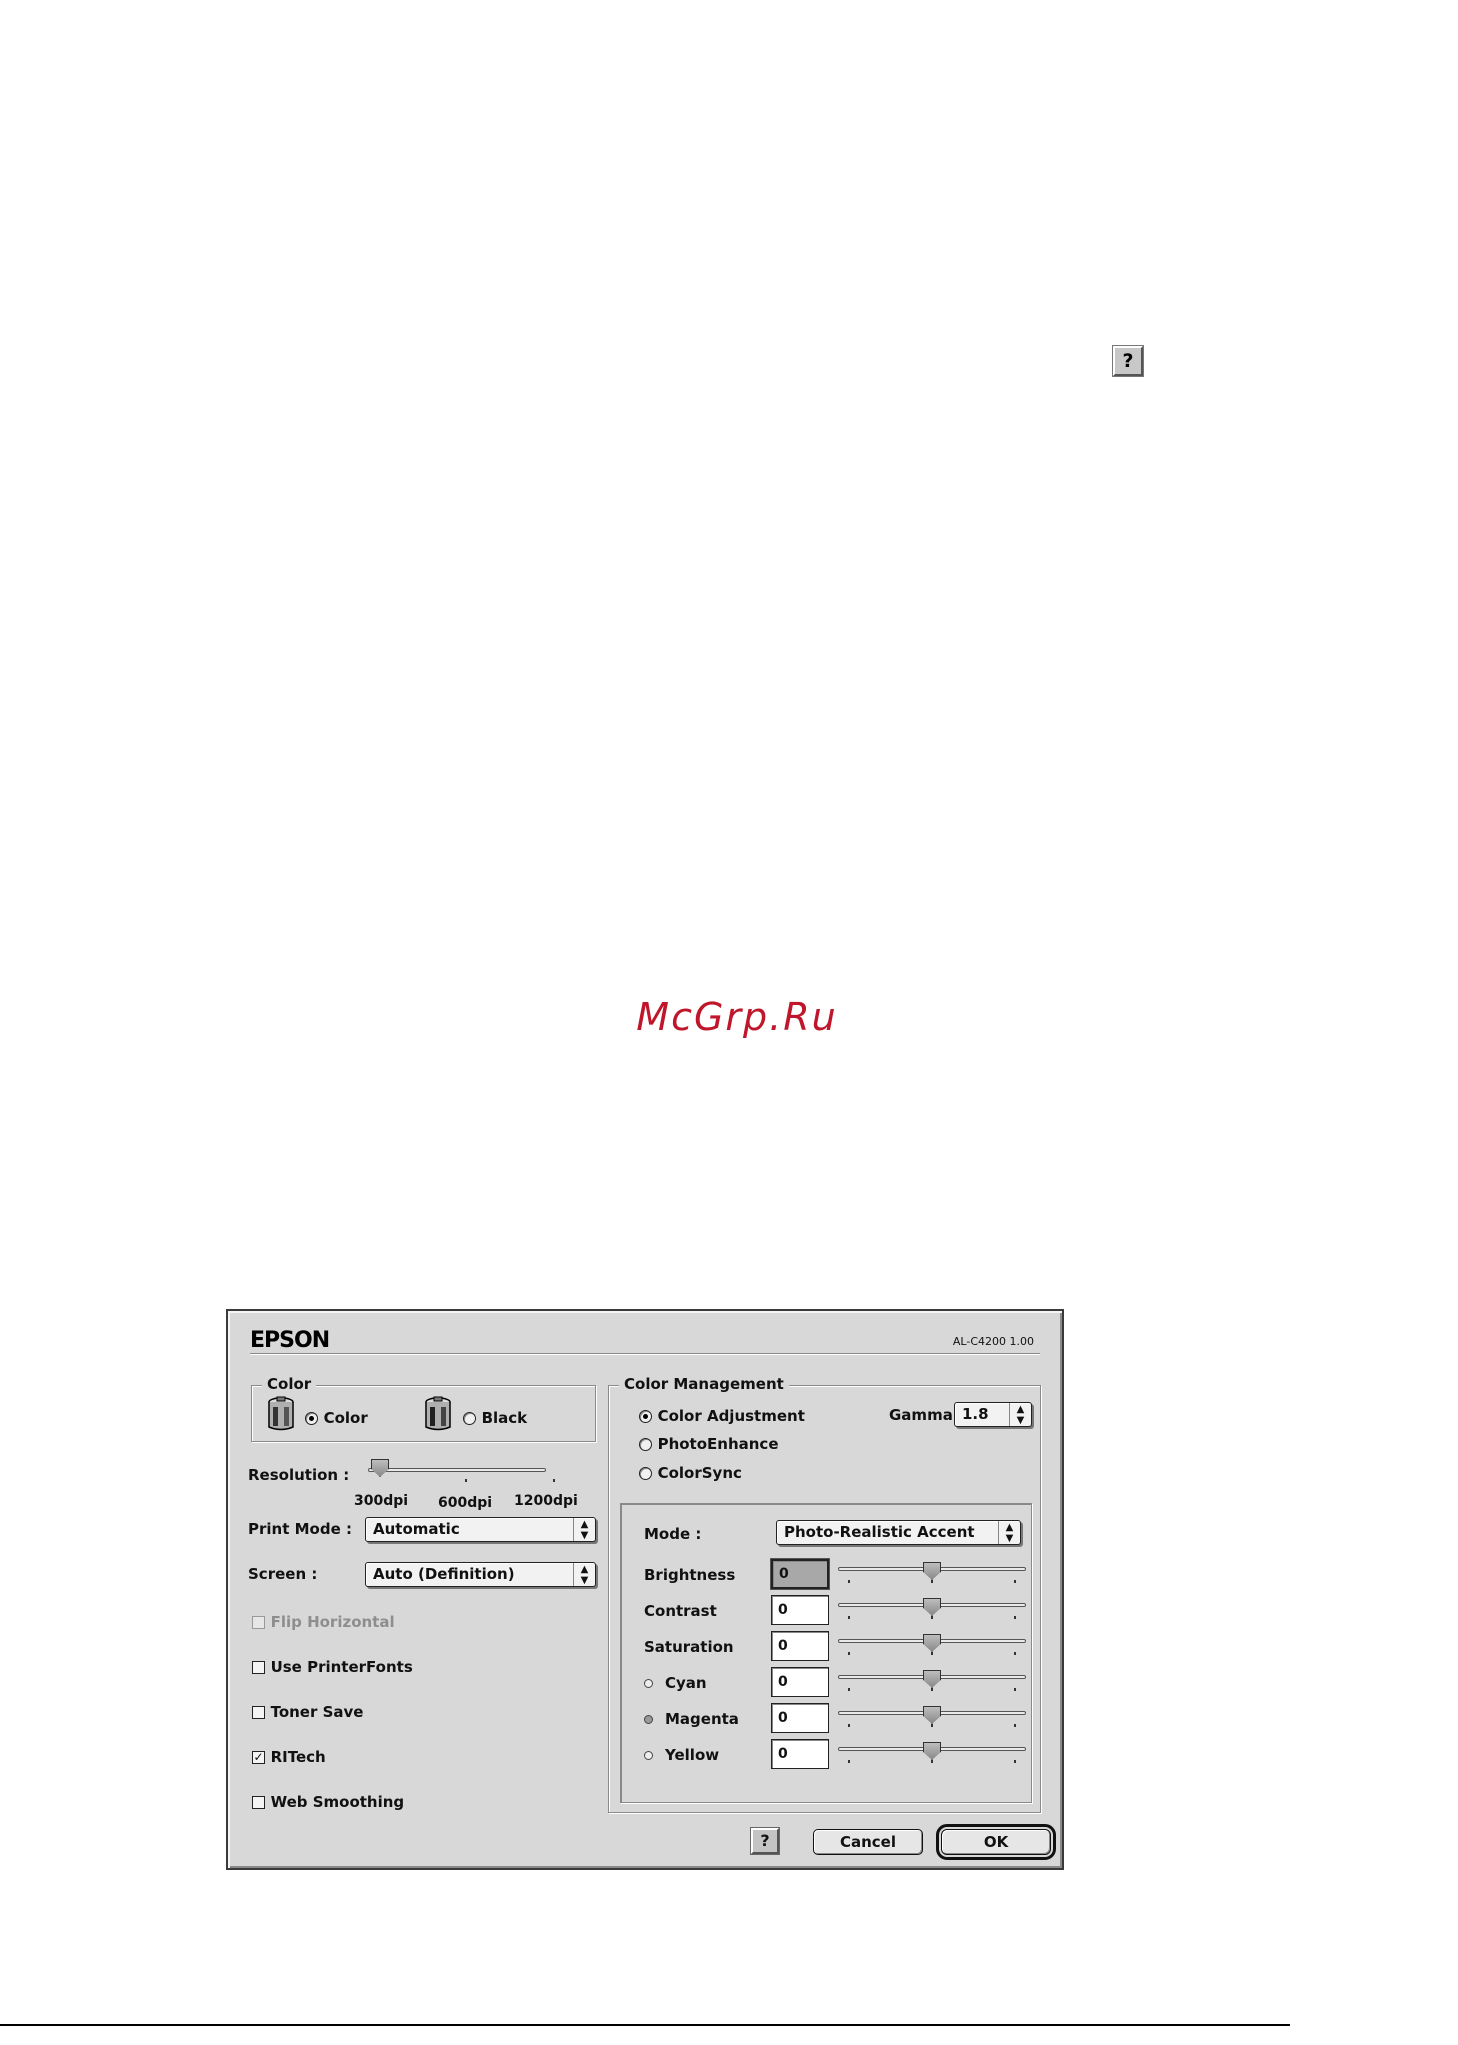 The height and width of the screenshot is (2045, 1458). I want to click on help-button: ?, so click(765, 1841).